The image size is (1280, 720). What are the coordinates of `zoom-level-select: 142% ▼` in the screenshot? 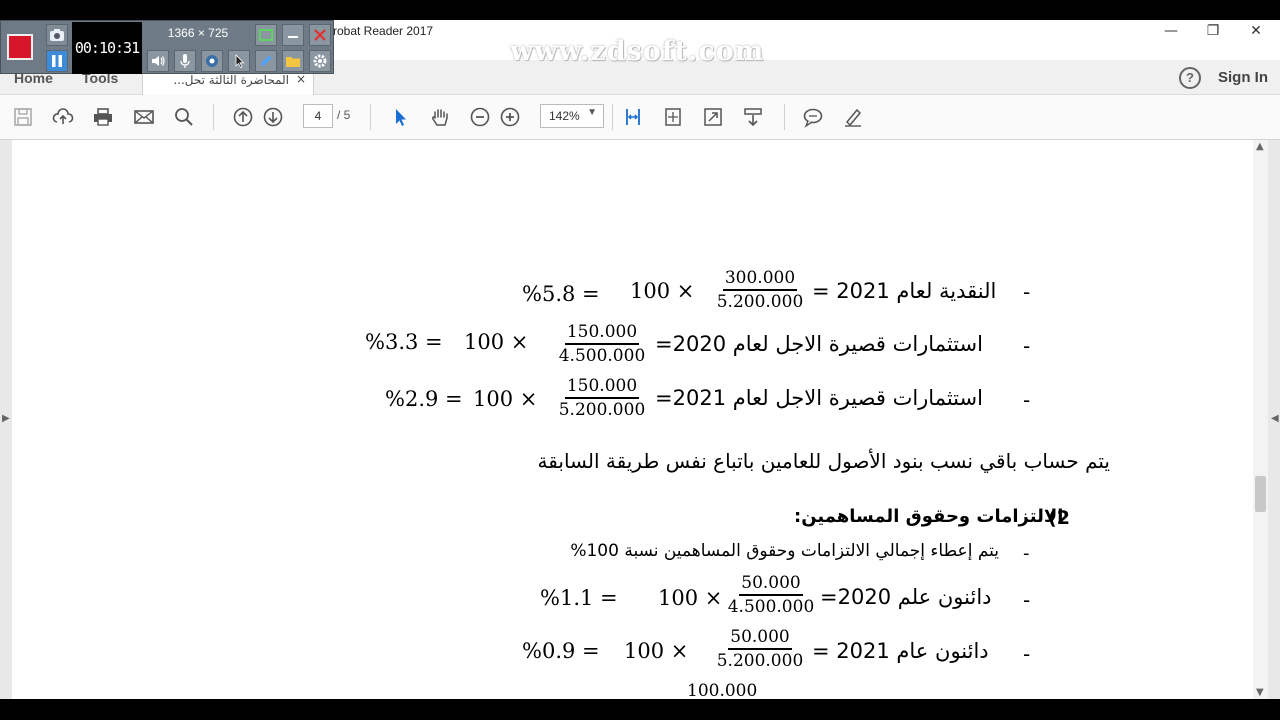 It's located at (572, 116).